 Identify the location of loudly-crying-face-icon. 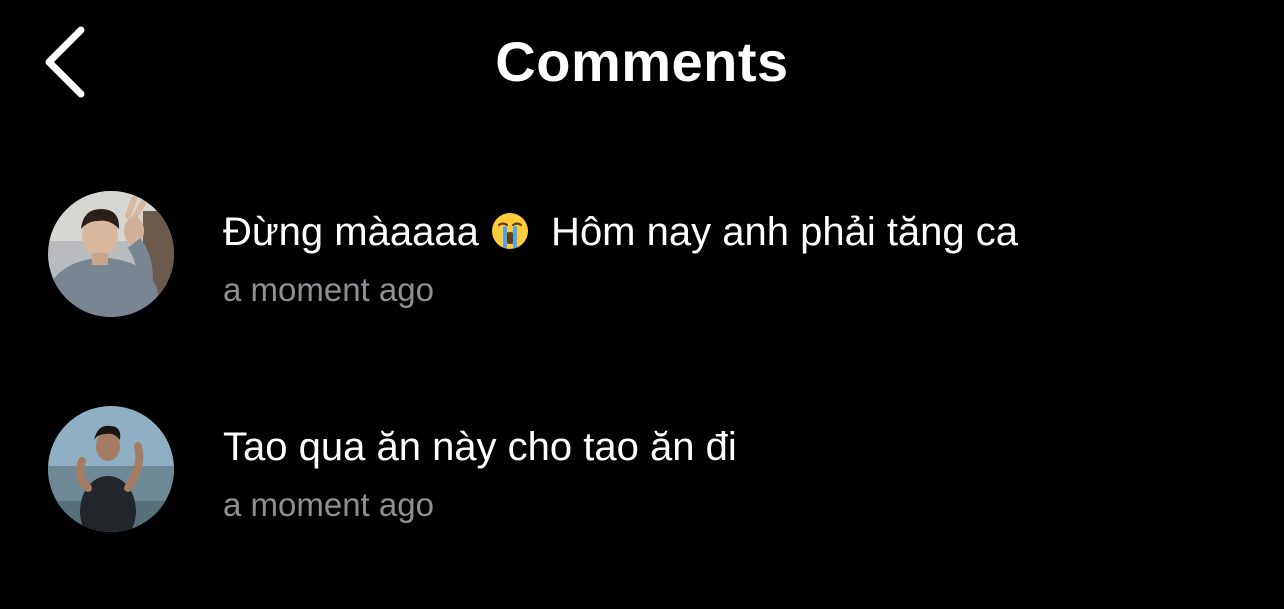
(510, 231).